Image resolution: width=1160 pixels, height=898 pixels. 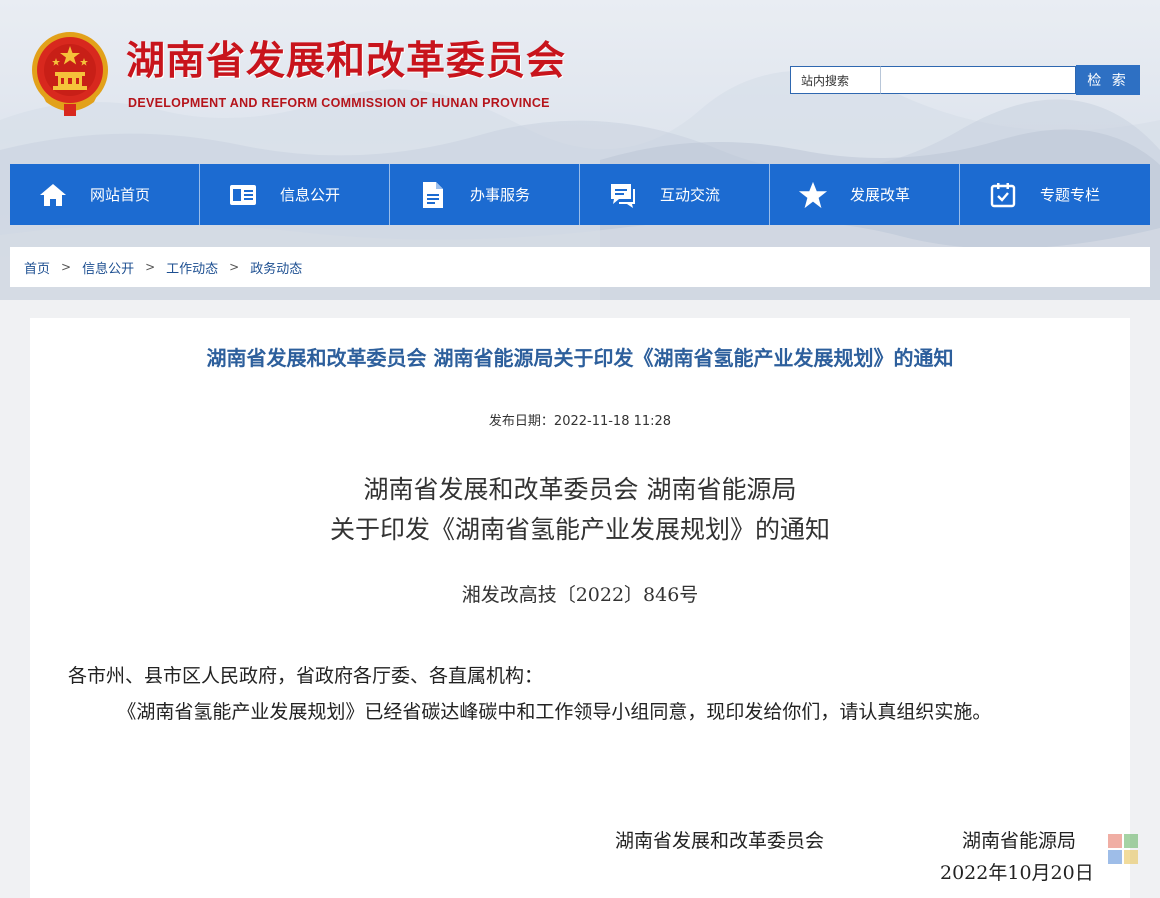 I want to click on breadcrumb-home-link: 首页, so click(x=37, y=267).